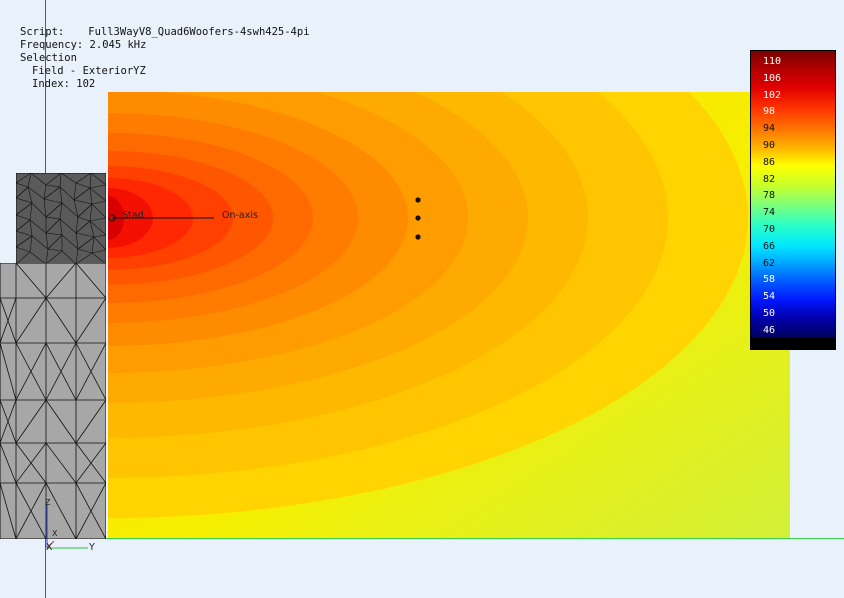 Image resolution: width=844 pixels, height=598 pixels. What do you see at coordinates (61, 218) in the screenshot?
I see `speaker-mesh-top` at bounding box center [61, 218].